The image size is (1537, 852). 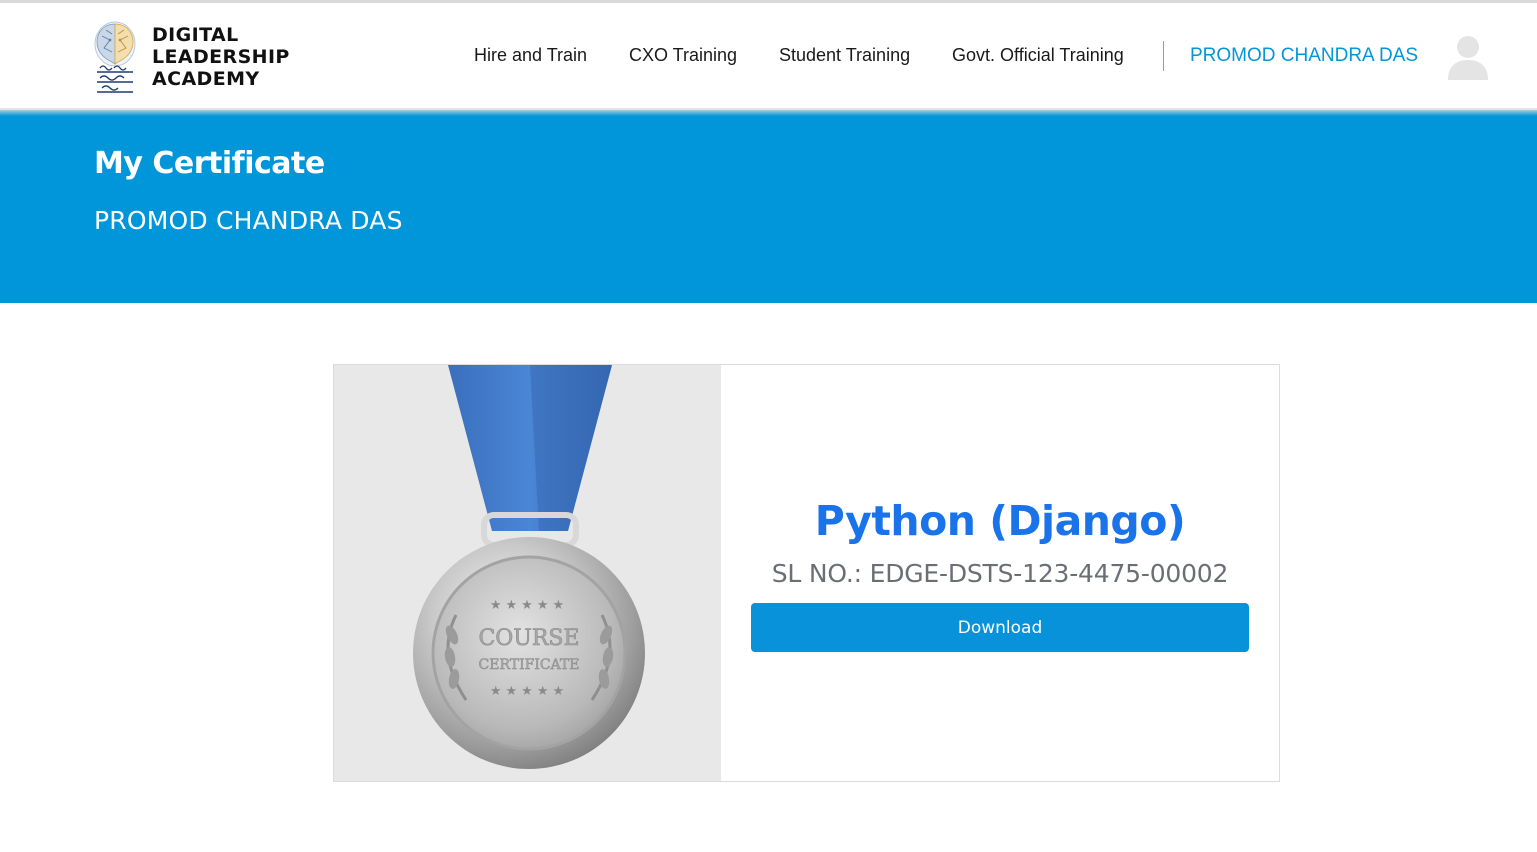 I want to click on brand-line-2: LEADERSHIP, so click(x=221, y=57).